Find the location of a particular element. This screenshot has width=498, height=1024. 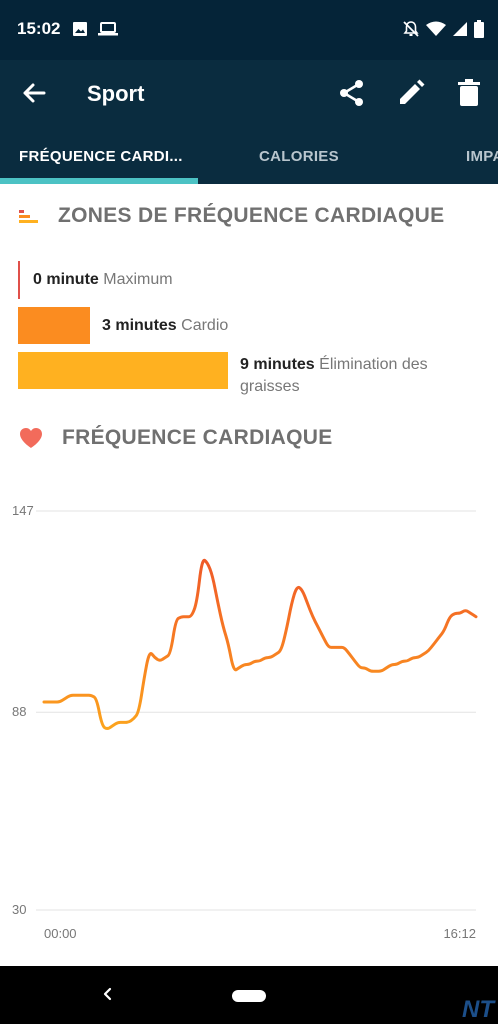

tab-calories: CALORIES is located at coordinates (299, 156).